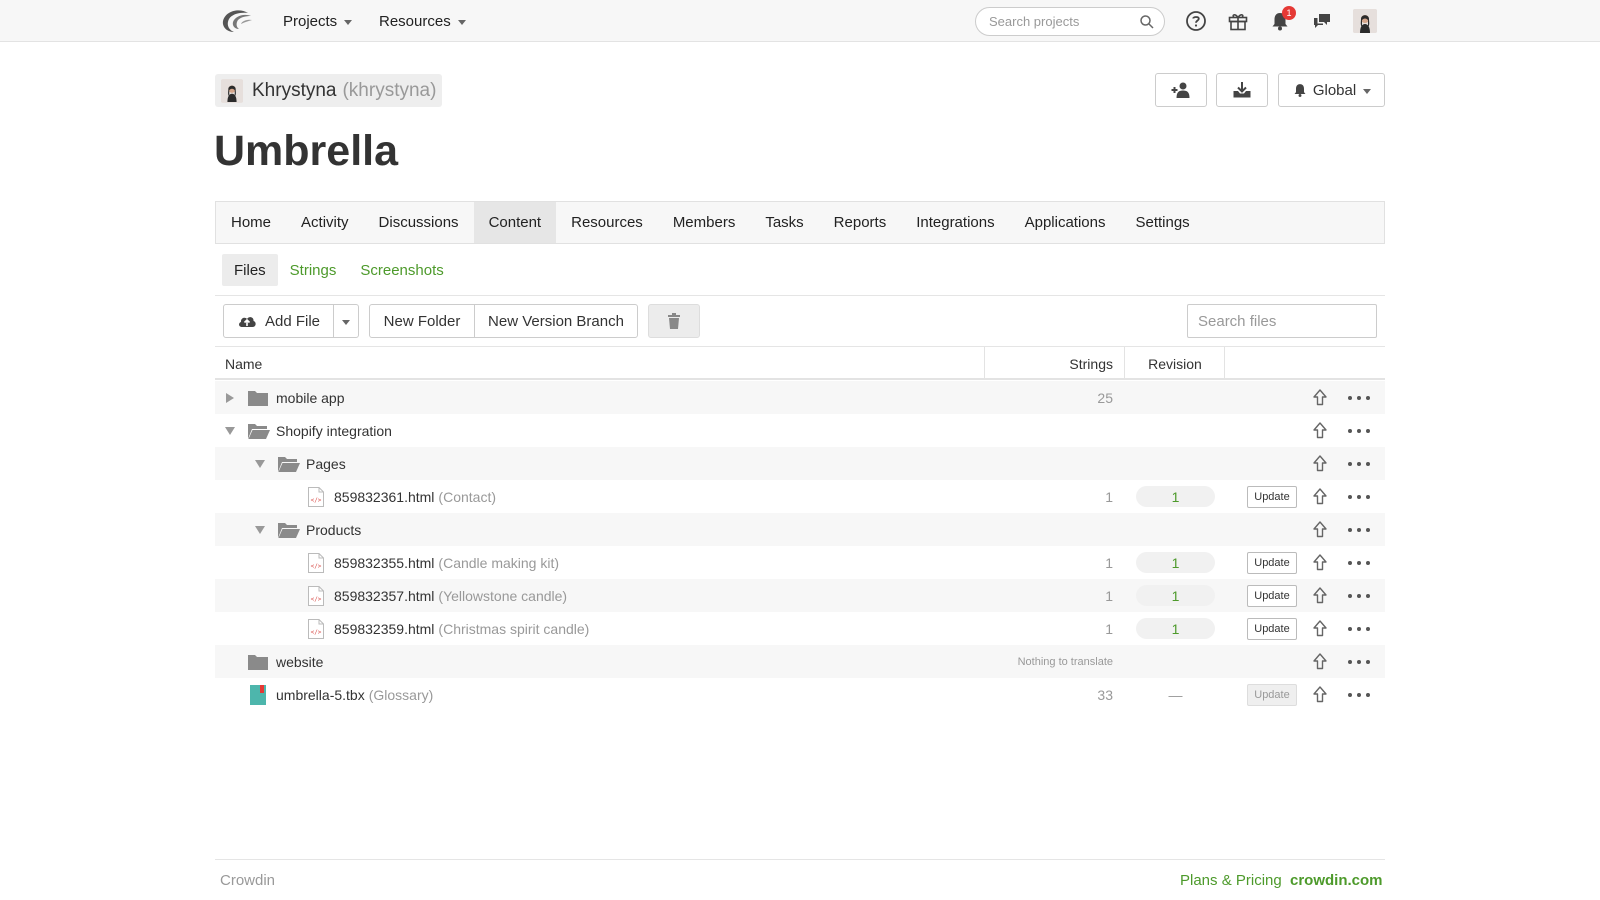 Image resolution: width=1600 pixels, height=900 pixels. I want to click on tab-tasks: Tasks, so click(784, 222).